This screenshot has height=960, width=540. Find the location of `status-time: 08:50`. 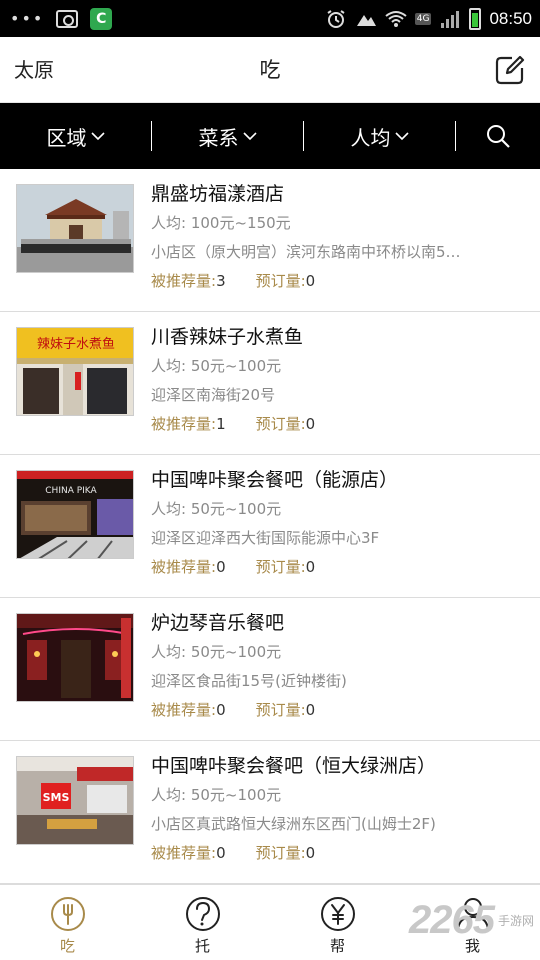

status-time: 08:50 is located at coordinates (510, 18).